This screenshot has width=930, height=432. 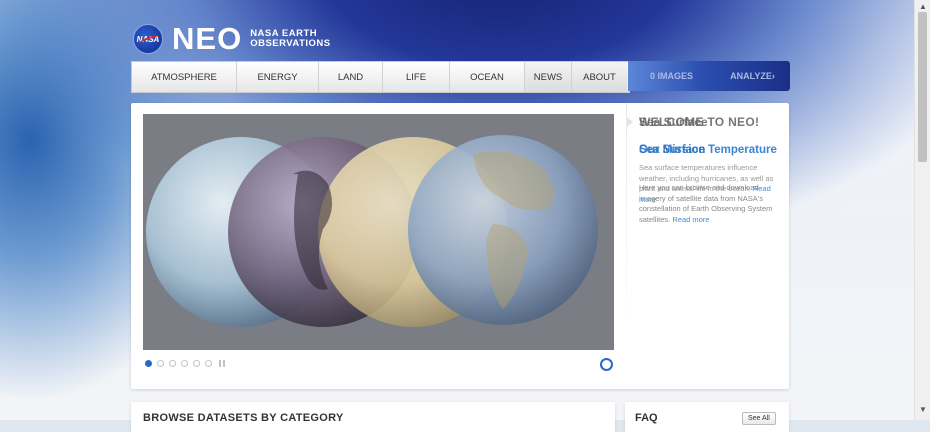 What do you see at coordinates (672, 150) in the screenshot?
I see `feature-title-overlay: Our Mission` at bounding box center [672, 150].